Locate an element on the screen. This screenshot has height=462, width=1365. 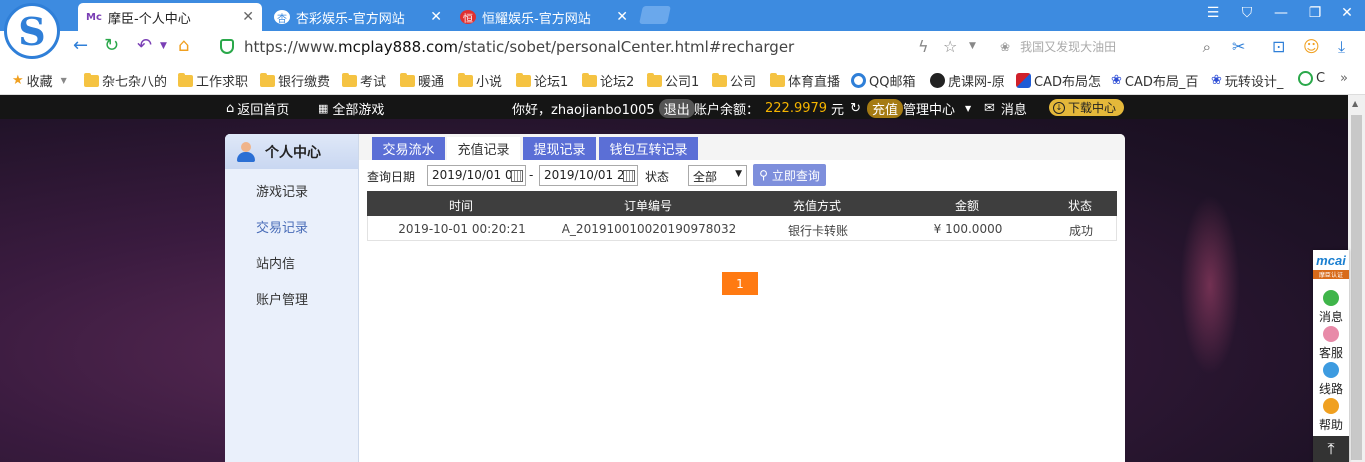
bookmark-folder: 考试 is located at coordinates (364, 80).